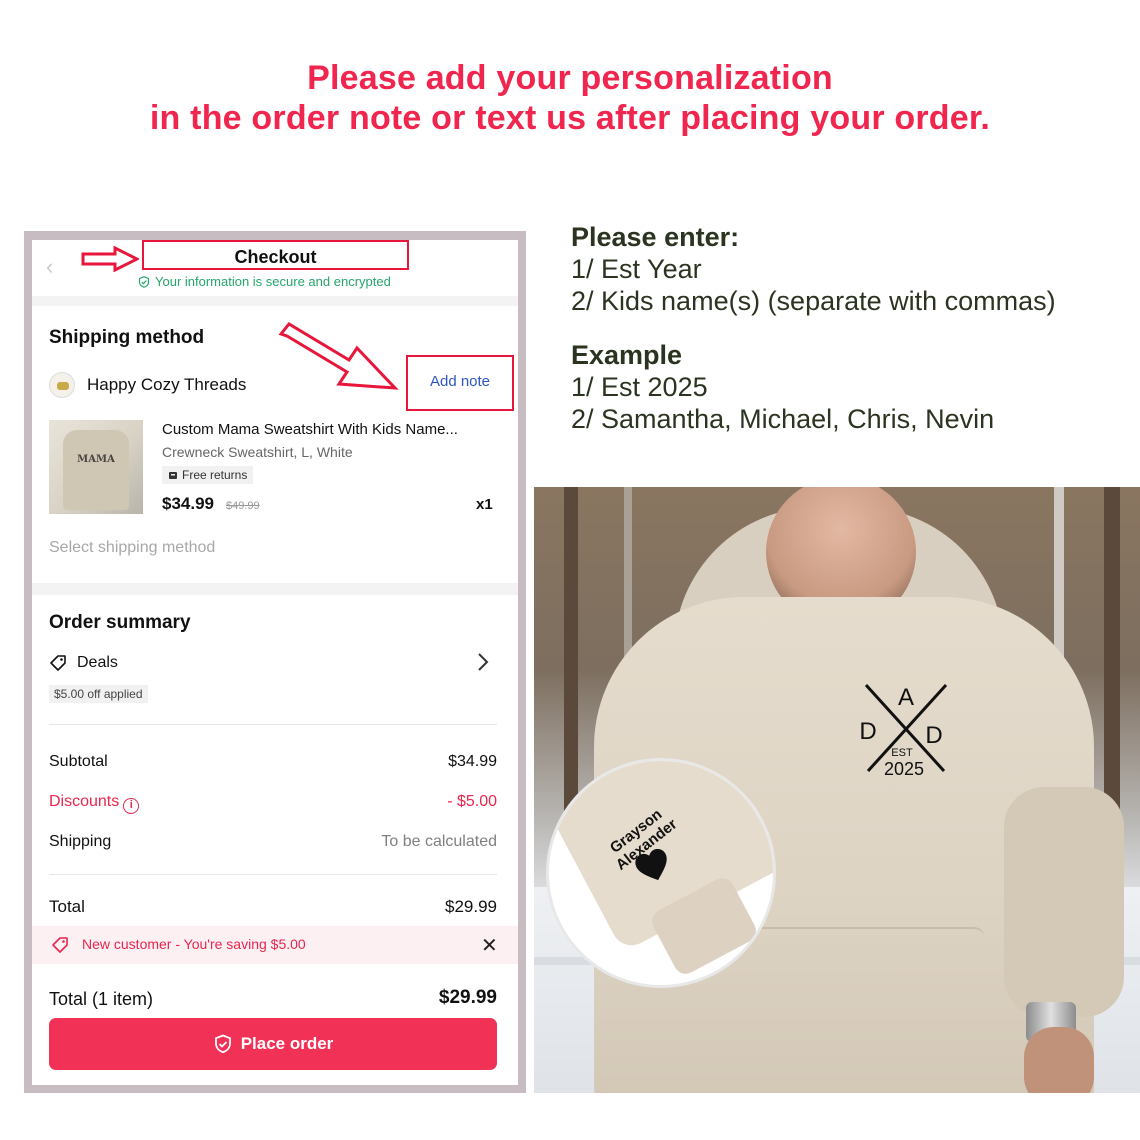  What do you see at coordinates (651, 865) in the screenshot?
I see `heart-icon` at bounding box center [651, 865].